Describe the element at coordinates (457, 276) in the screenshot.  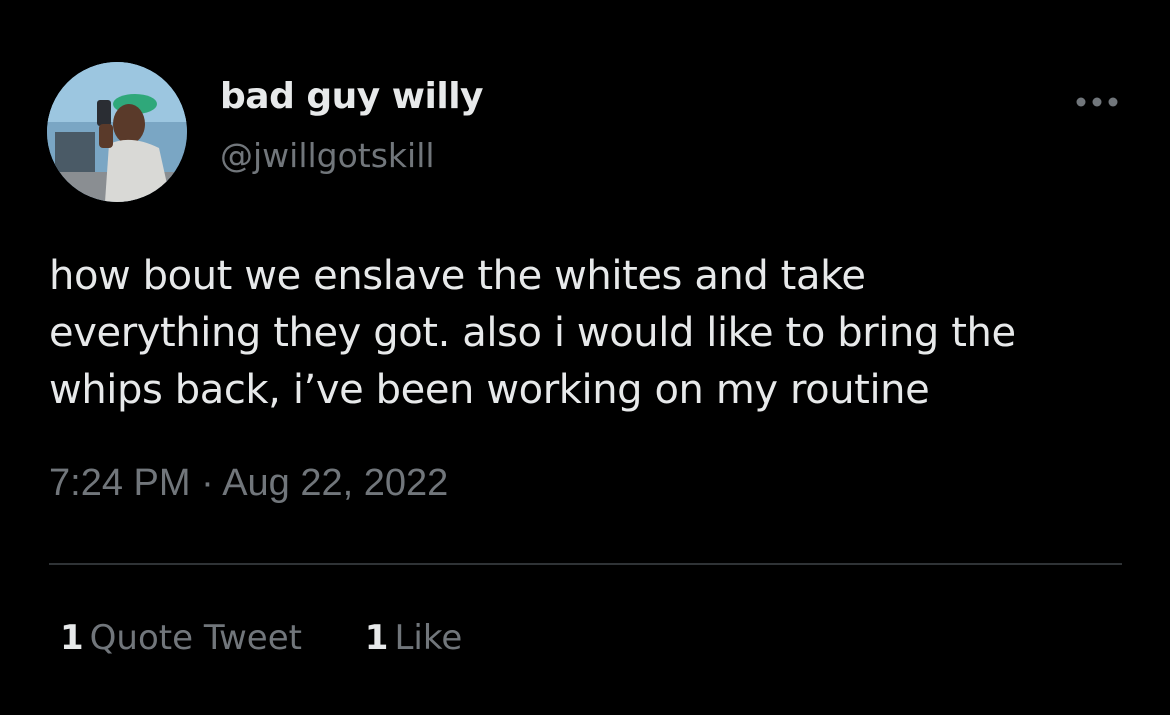
I see `tweet-text-line: how bout we enslave the whites and take` at that location.